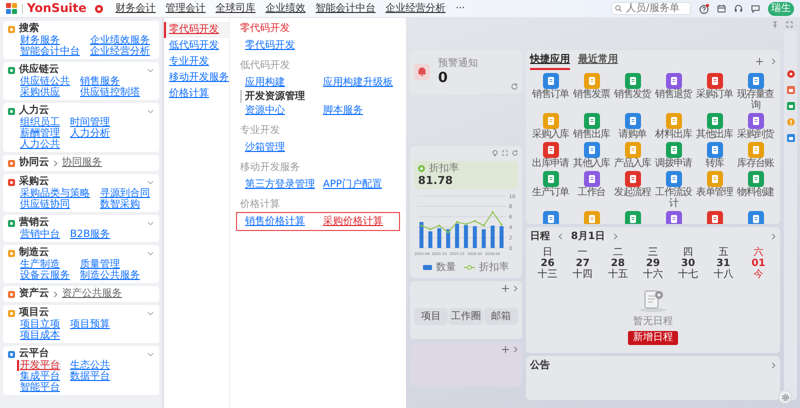  What do you see at coordinates (92, 294) in the screenshot?
I see `category-link: 资产公共服务` at bounding box center [92, 294].